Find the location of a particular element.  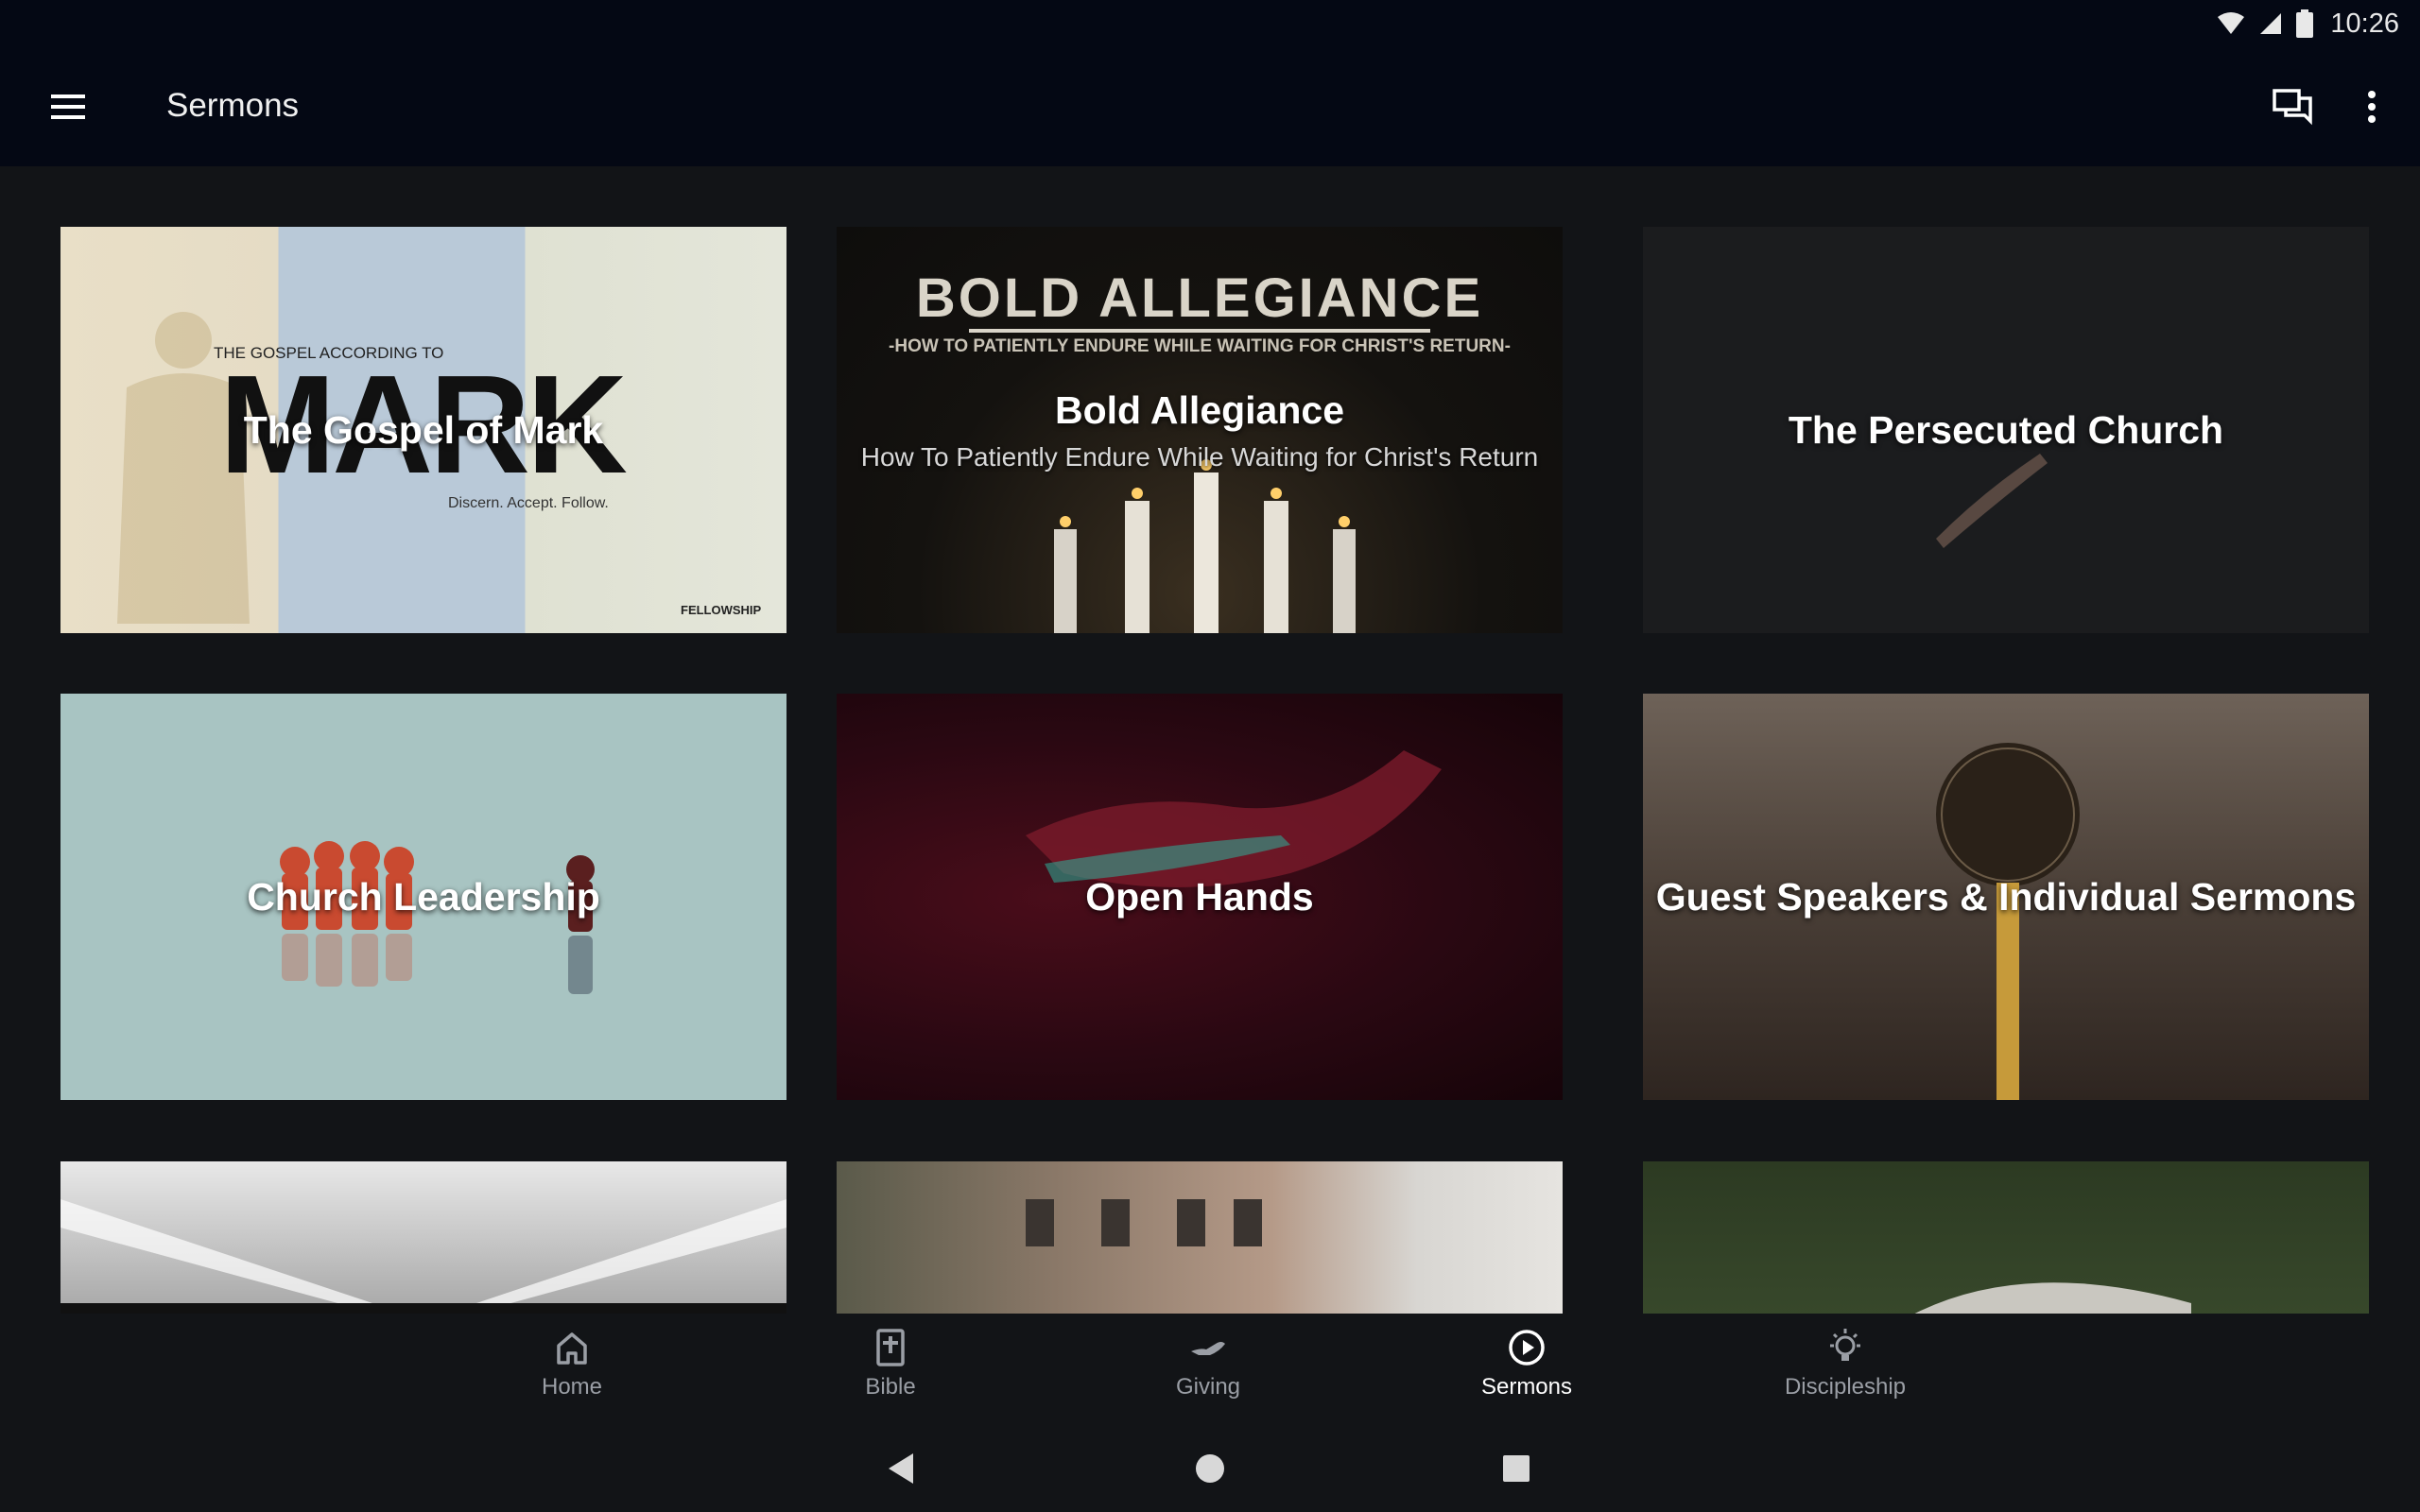

cell-signal-icon is located at coordinates (2271, 23).